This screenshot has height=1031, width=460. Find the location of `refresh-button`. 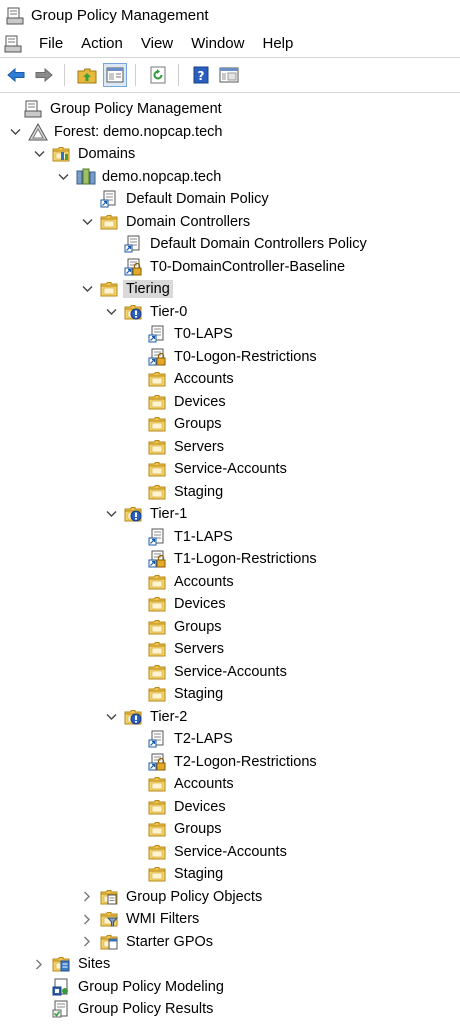

refresh-button is located at coordinates (158, 75).